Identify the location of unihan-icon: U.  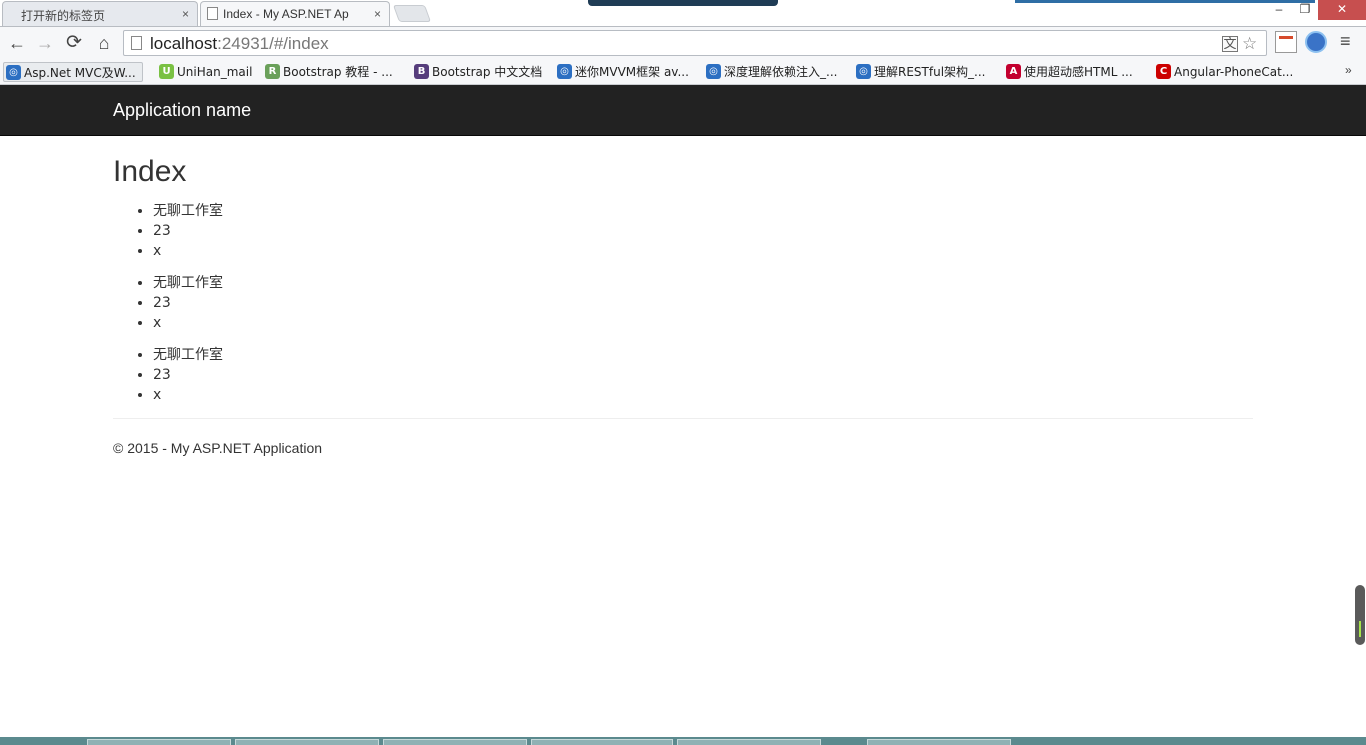
(166, 71).